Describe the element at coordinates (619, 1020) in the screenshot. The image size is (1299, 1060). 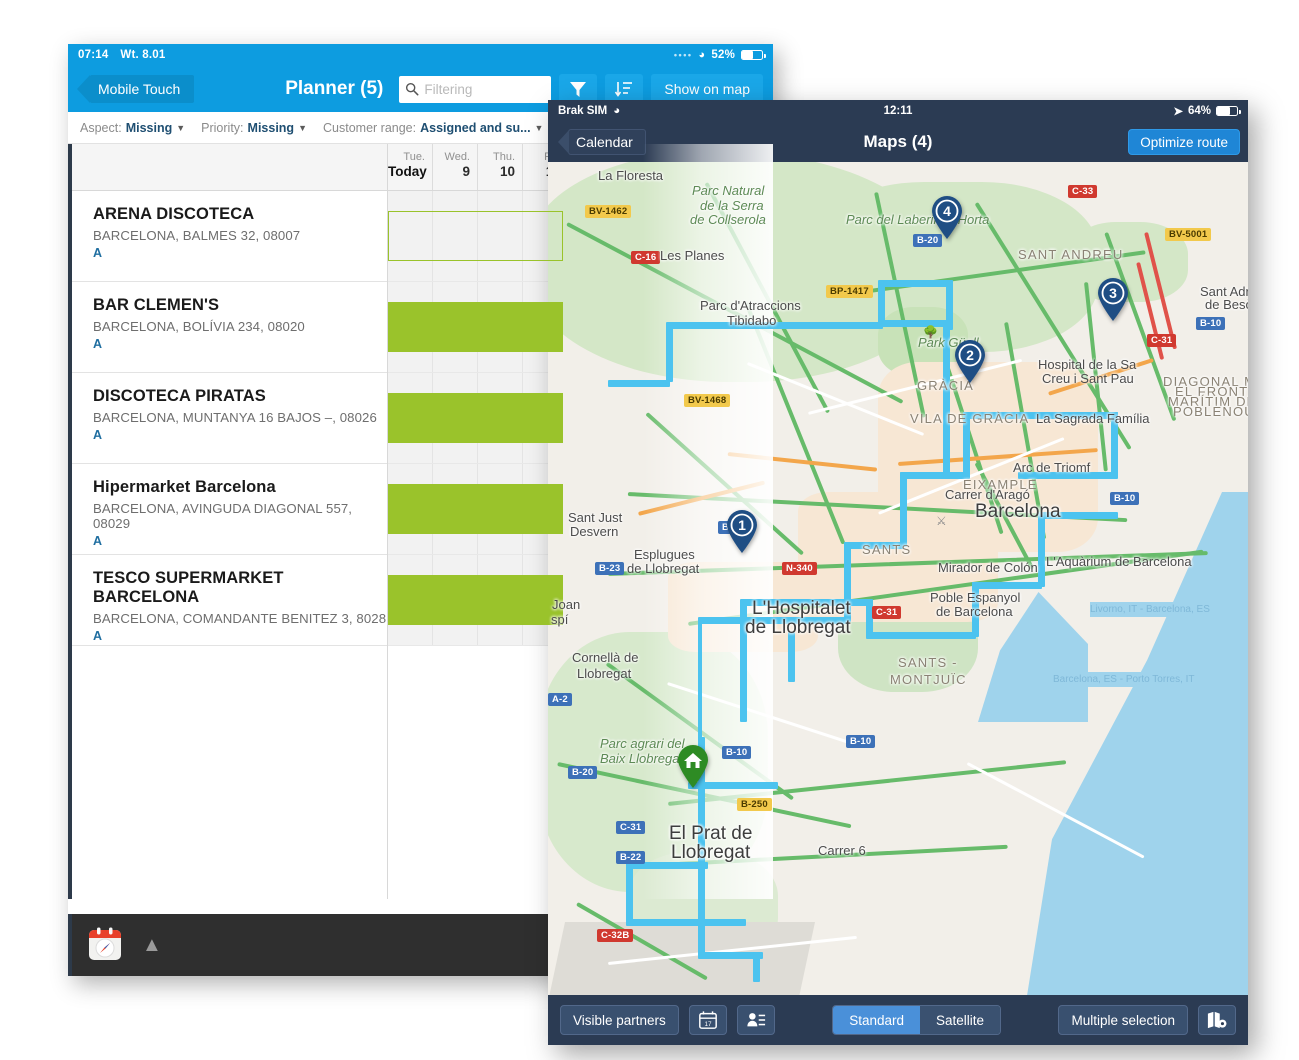
I see `visible-partners-button: Visible partners` at that location.